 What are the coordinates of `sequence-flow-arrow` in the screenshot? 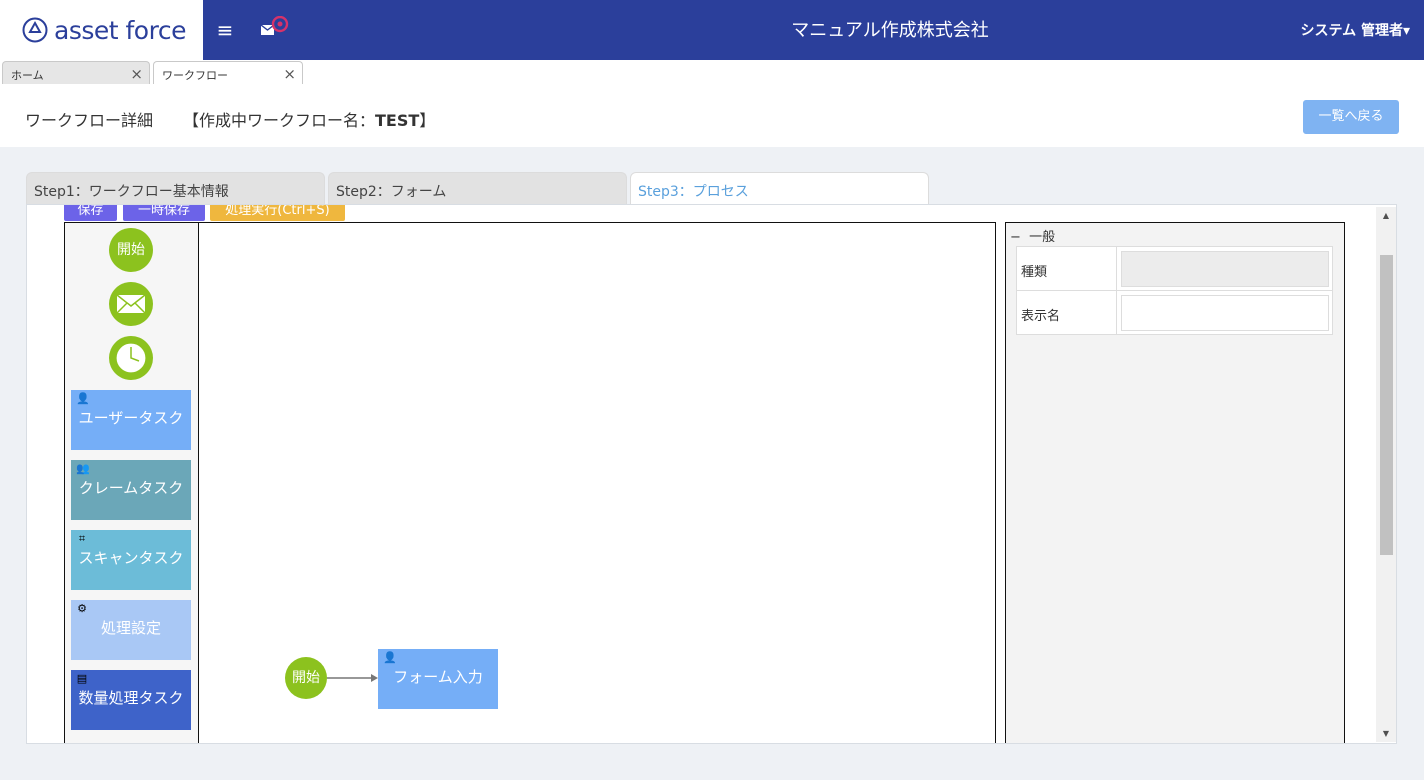 It's located at (352, 678).